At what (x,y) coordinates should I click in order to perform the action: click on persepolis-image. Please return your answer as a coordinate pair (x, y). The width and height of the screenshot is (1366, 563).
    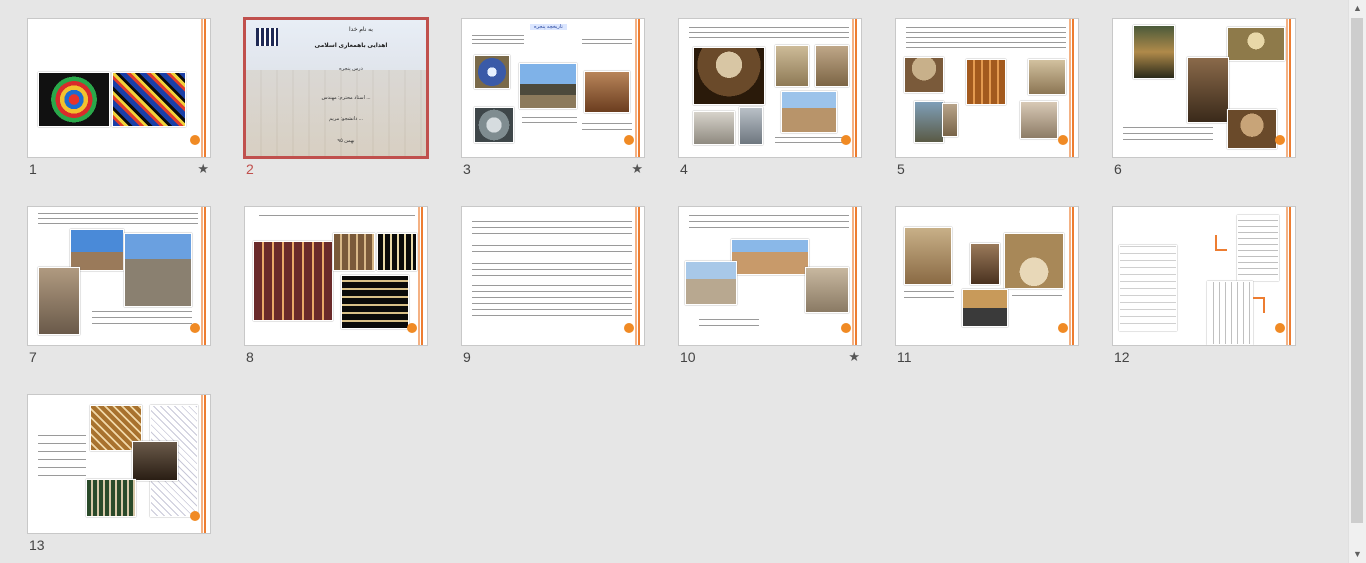
    Looking at the image, I should click on (158, 270).